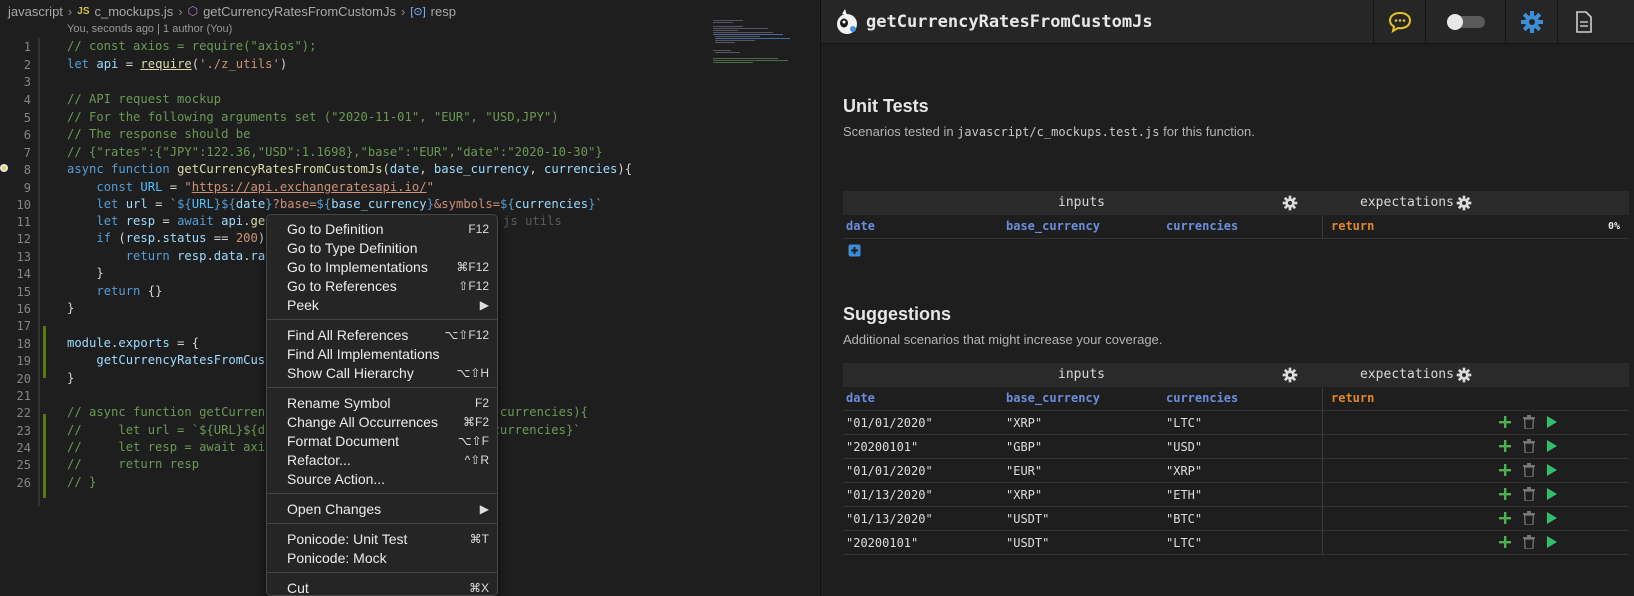  Describe the element at coordinates (169, 360) in the screenshot. I see `code-line-19: getCurrencyRatesFromCust` at that location.